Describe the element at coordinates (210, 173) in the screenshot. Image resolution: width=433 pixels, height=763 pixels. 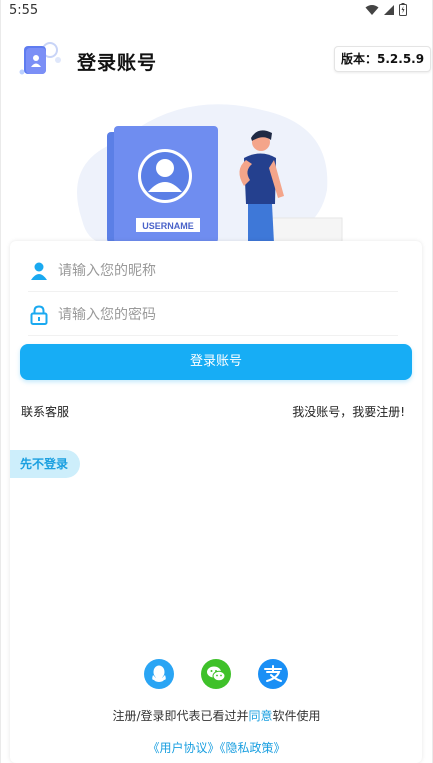
I see `hero-illustration: USERNAME` at that location.